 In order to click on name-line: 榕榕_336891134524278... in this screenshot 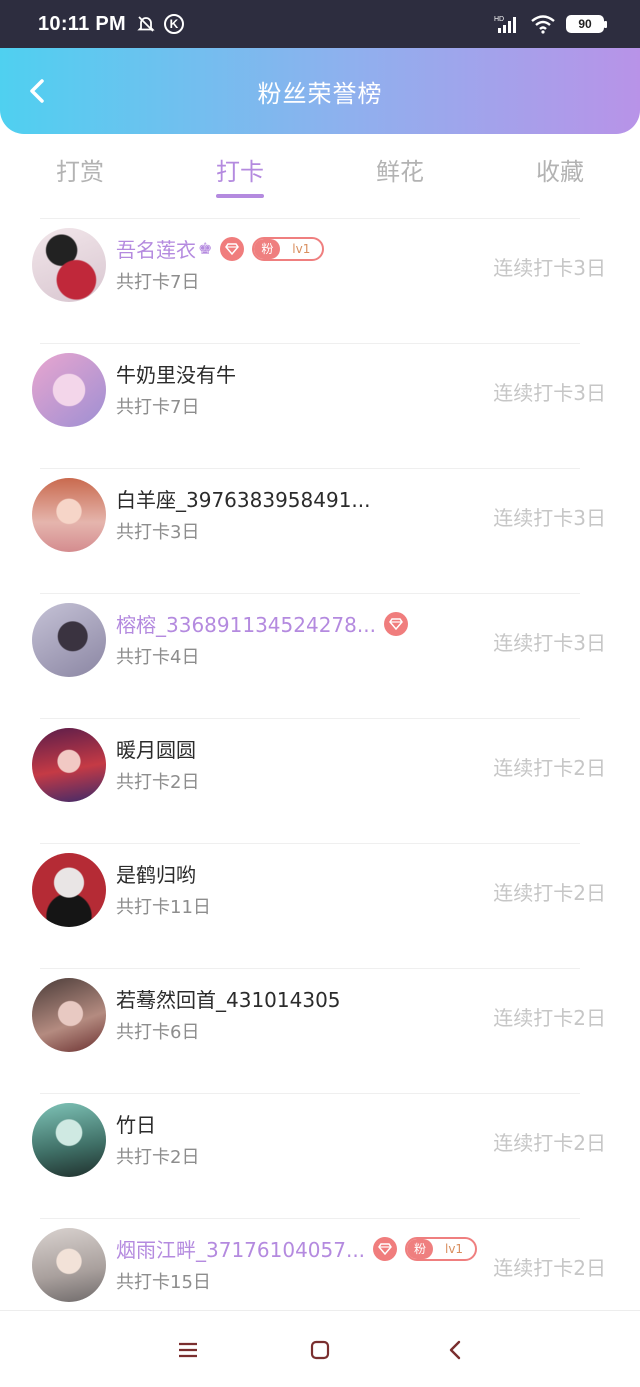, I will do `click(262, 623)`.